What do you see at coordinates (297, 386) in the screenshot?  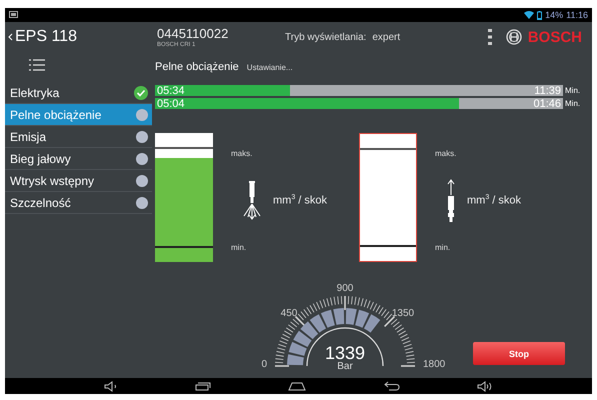 I see `home-icon` at bounding box center [297, 386].